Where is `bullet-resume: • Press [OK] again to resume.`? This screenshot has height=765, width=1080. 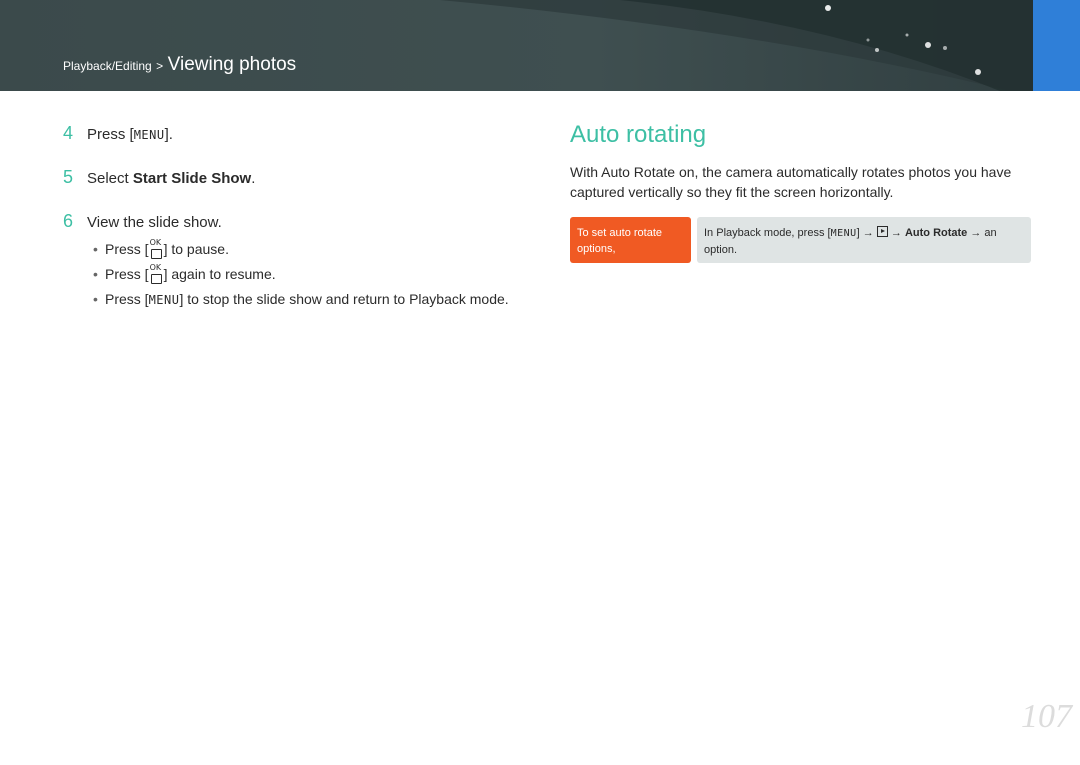 bullet-resume: • Press [OK] again to resume. is located at coordinates (184, 273).